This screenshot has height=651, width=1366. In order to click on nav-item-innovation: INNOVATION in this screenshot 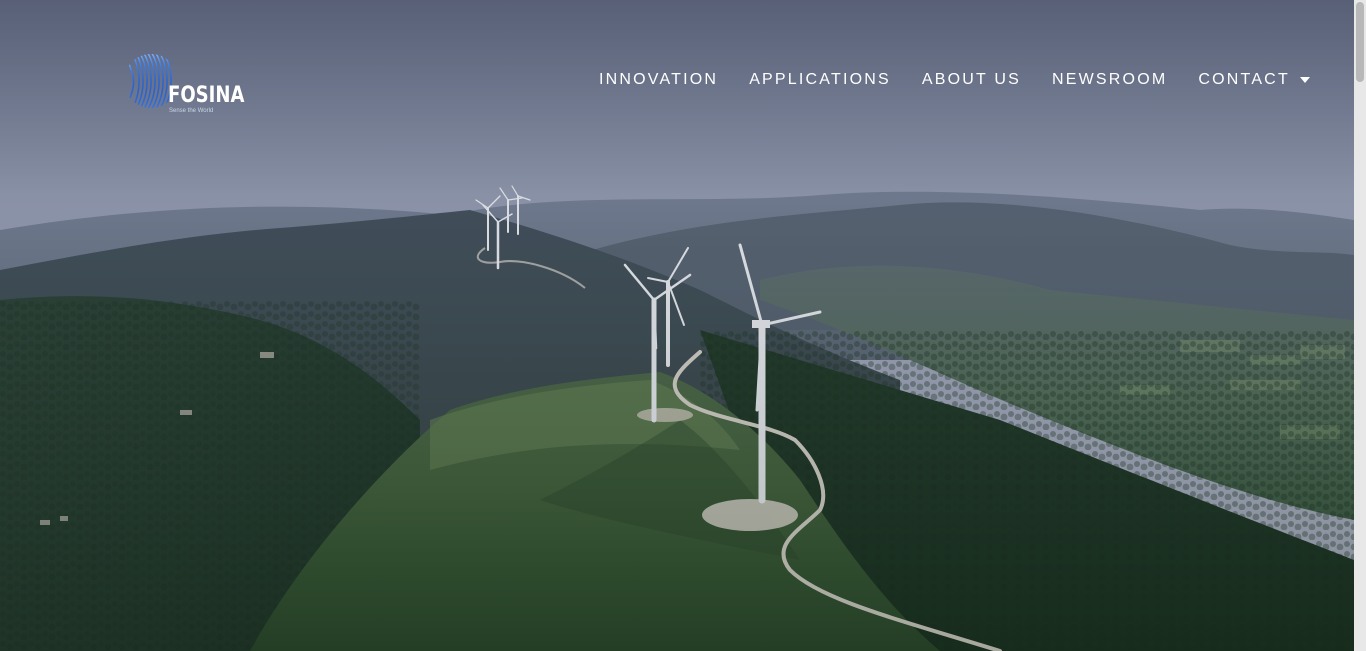, I will do `click(658, 80)`.